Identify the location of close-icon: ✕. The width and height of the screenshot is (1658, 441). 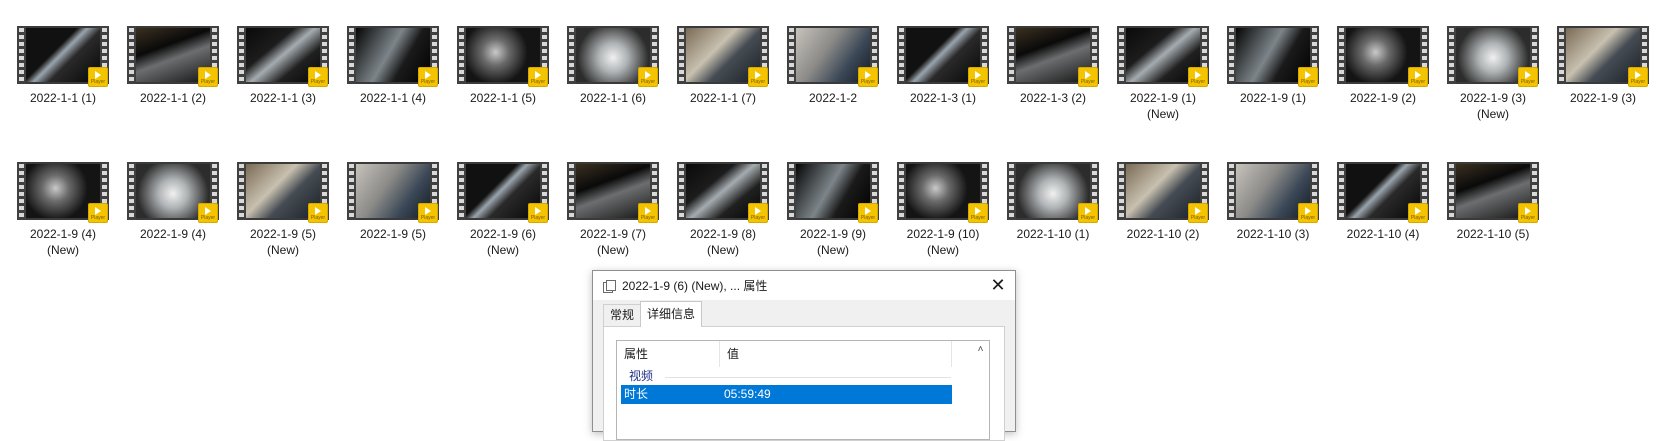
(998, 285).